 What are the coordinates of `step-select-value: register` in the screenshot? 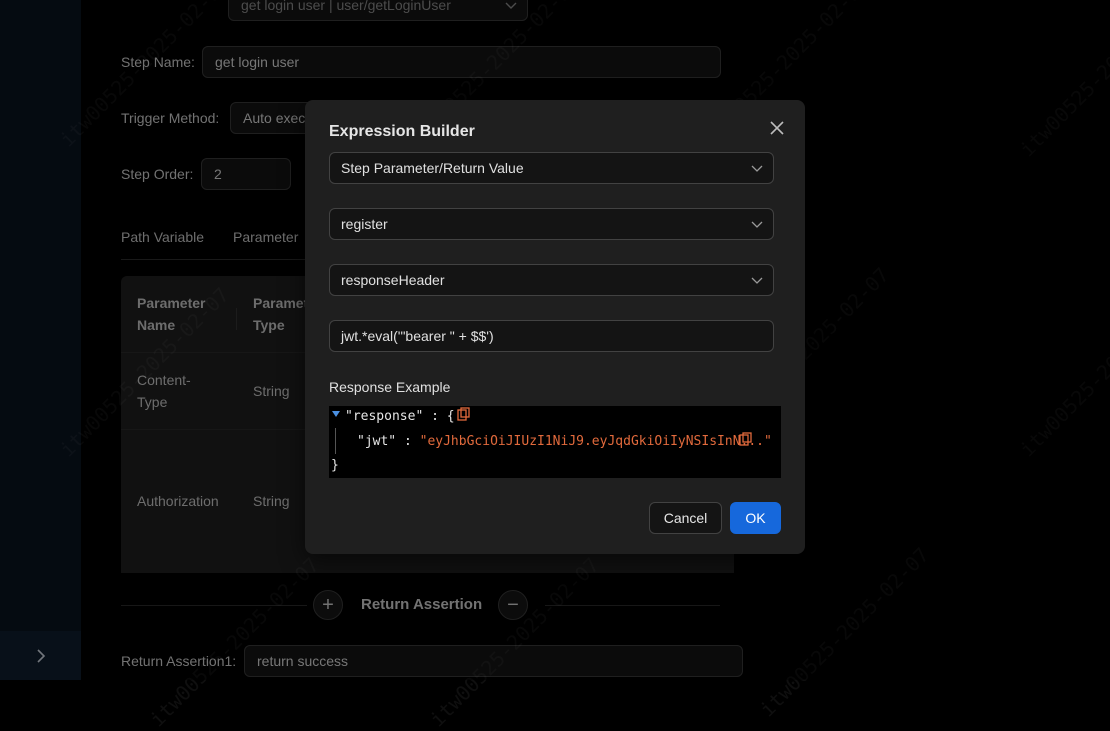 It's located at (364, 224).